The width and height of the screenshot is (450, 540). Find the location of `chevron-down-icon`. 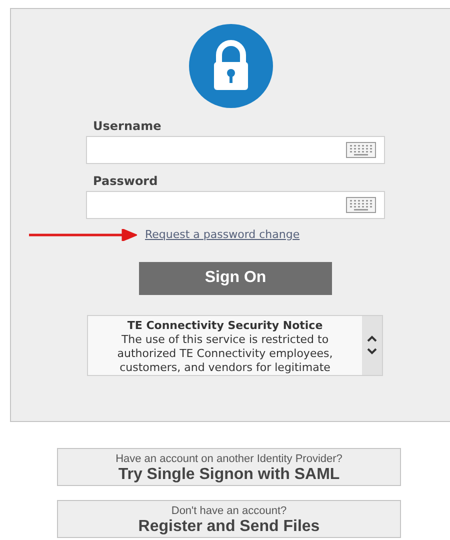

chevron-down-icon is located at coordinates (372, 351).